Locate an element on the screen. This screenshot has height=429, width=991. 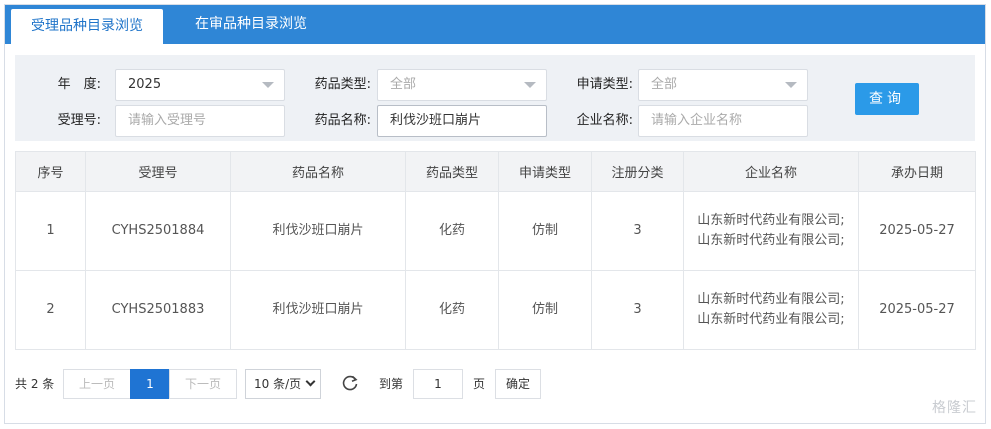
tab-under-review-catalog: 在审品种目录浏览 is located at coordinates (251, 24).